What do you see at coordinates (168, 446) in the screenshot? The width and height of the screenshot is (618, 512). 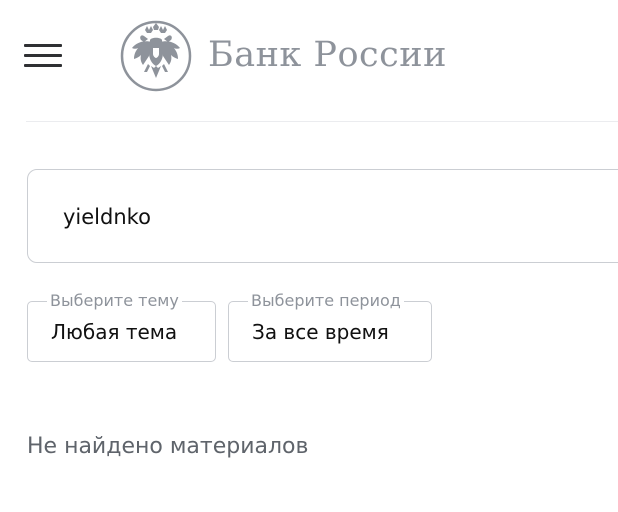 I see `empty-results-message: Не найдено материалов` at bounding box center [168, 446].